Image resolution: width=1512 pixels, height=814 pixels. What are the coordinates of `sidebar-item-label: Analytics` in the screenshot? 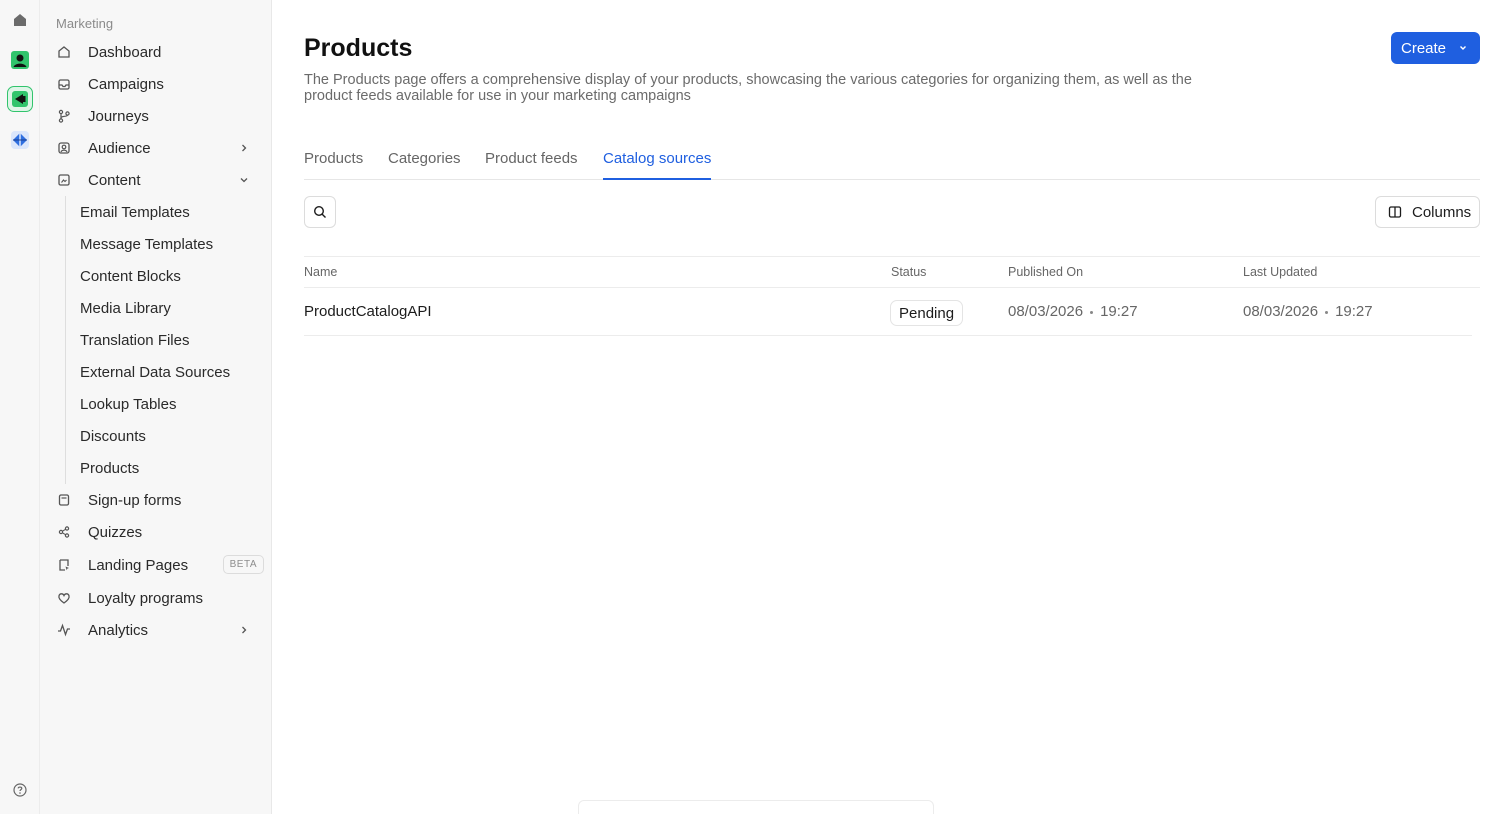 It's located at (118, 630).